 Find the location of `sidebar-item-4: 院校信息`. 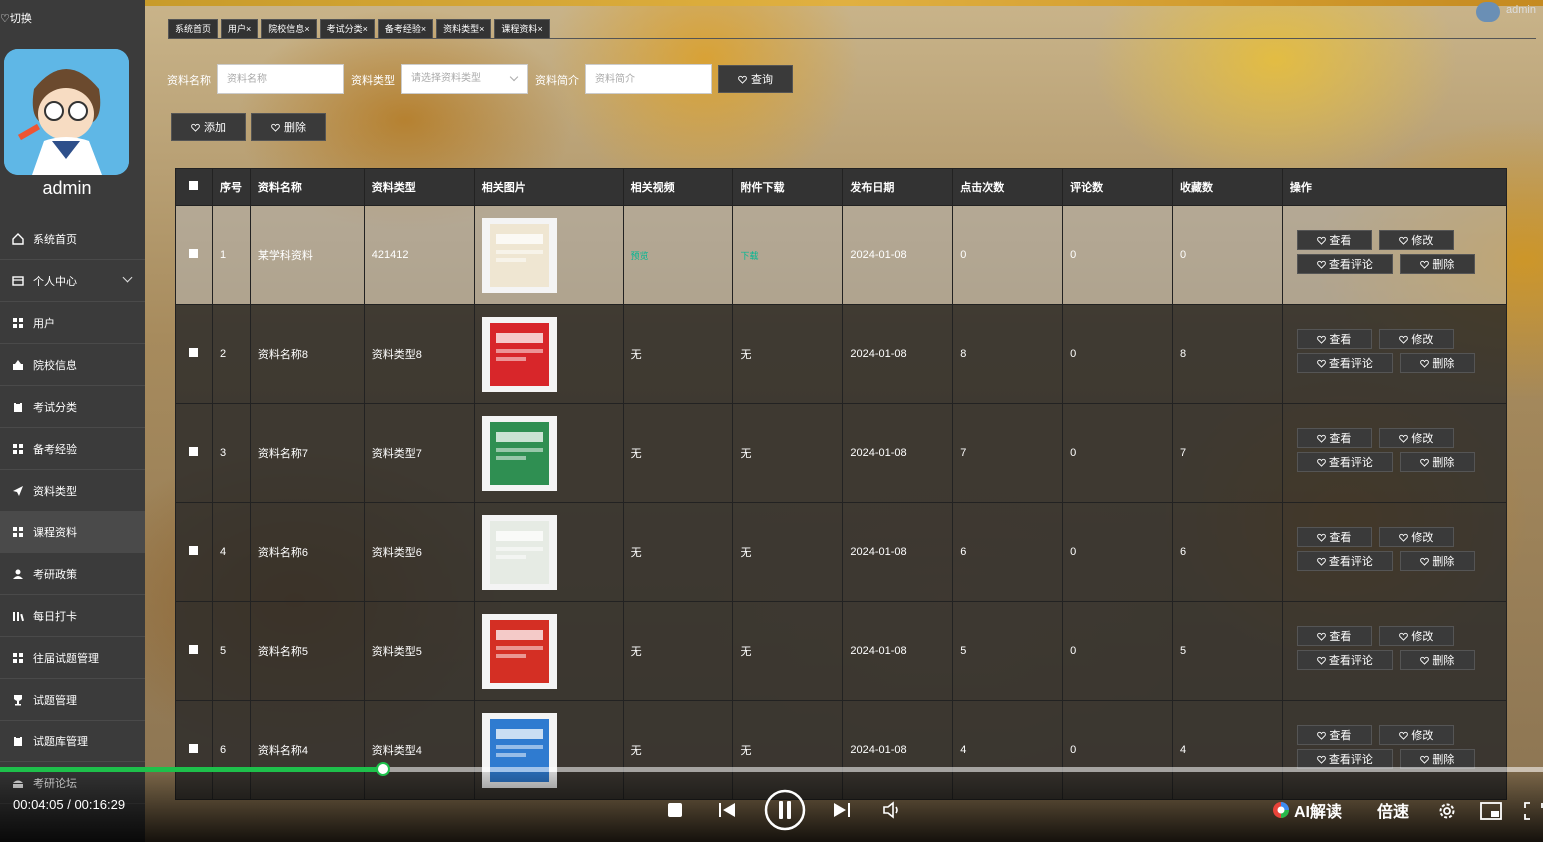

sidebar-item-4: 院校信息 is located at coordinates (72, 365).